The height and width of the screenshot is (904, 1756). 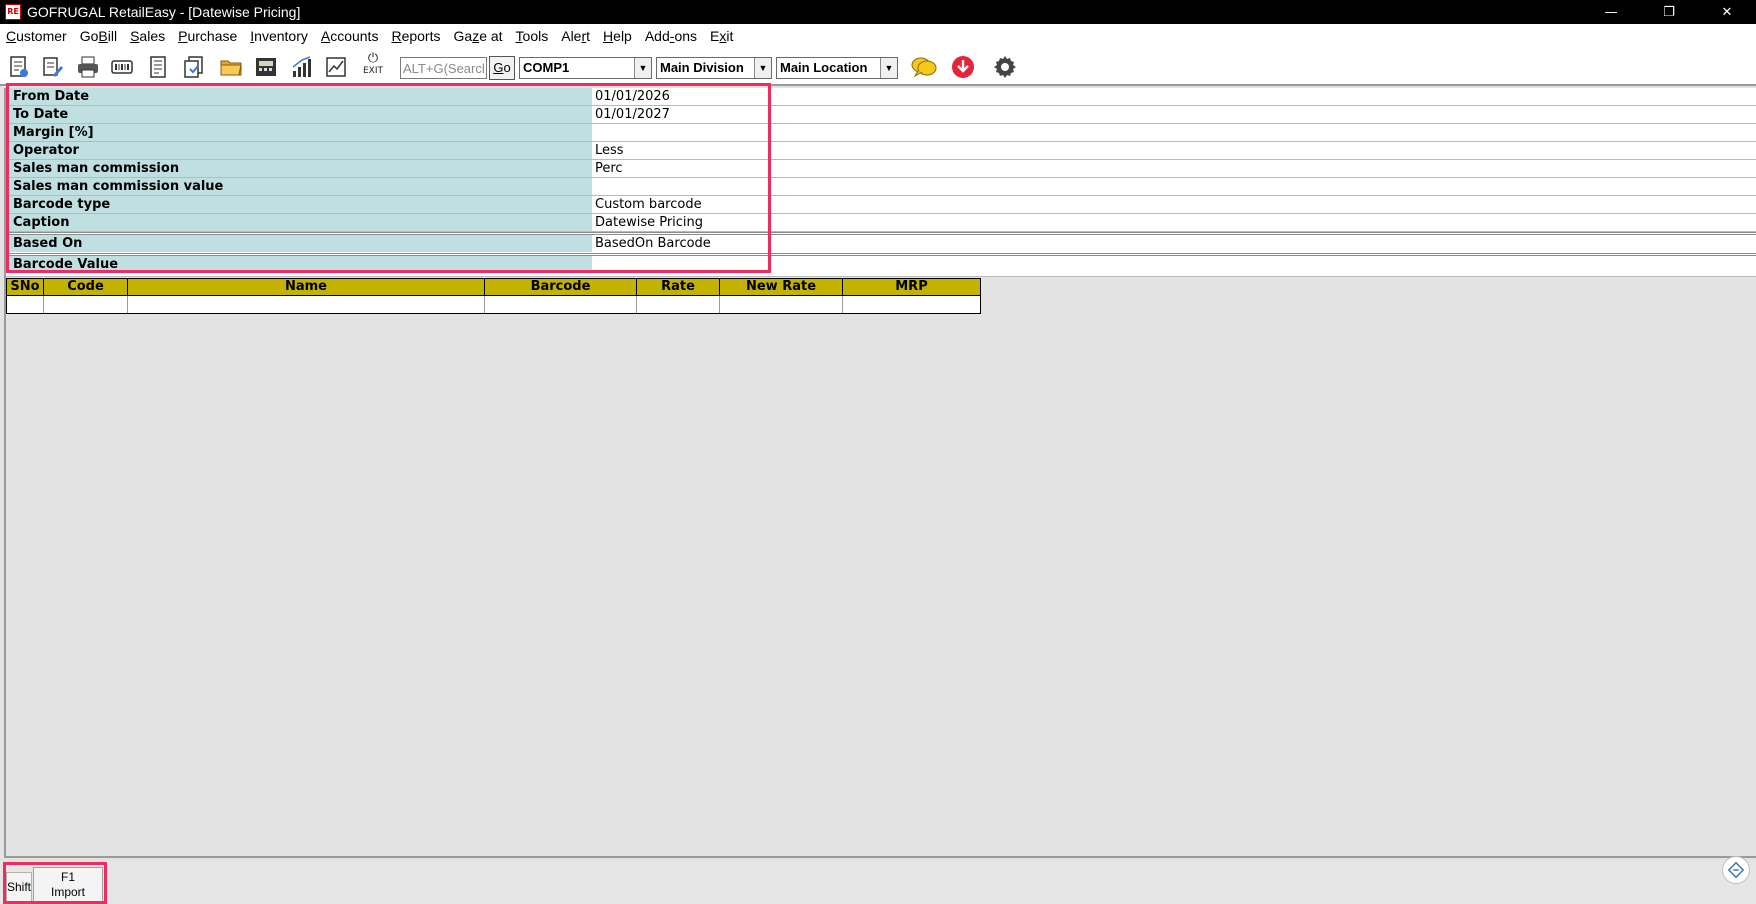 I want to click on function-key-bar: Shift F1 Import, so click(x=878, y=883).